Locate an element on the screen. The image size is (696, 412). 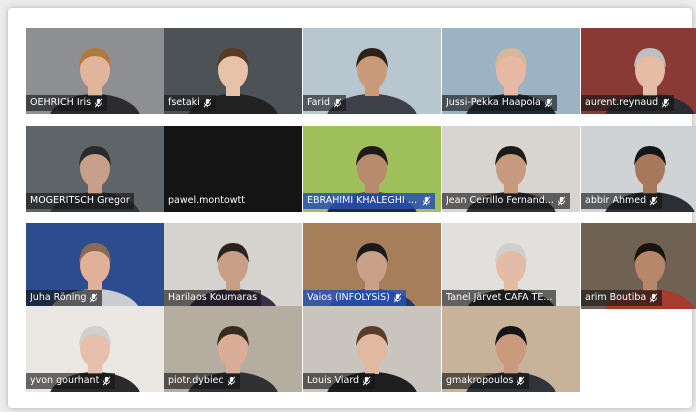
participant-name-label: Louis Viard is located at coordinates (339, 381).